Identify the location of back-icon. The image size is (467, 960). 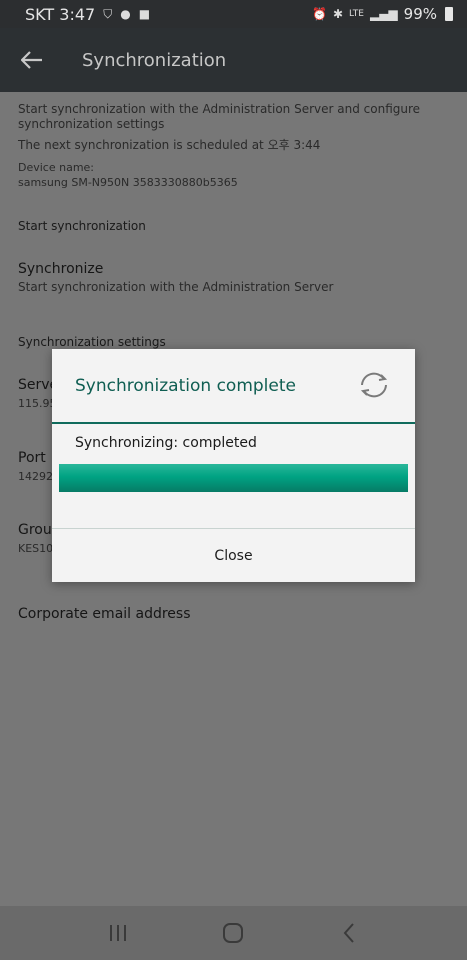
(349, 933).